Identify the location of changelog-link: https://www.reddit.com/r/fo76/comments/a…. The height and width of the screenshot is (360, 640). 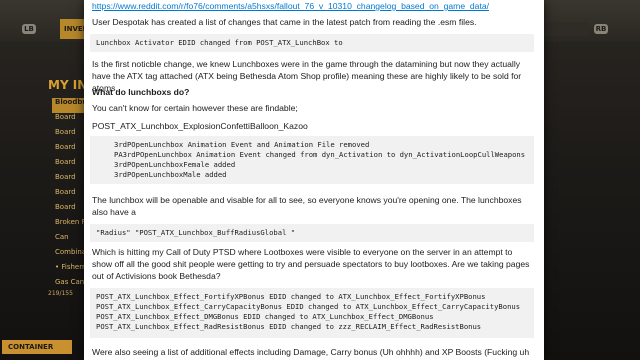
(290, 6).